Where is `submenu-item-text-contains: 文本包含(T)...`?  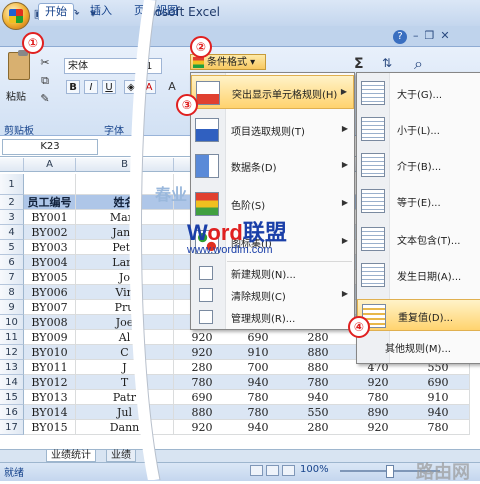 submenu-item-text-contains: 文本包含(T)... is located at coordinates (418, 239).